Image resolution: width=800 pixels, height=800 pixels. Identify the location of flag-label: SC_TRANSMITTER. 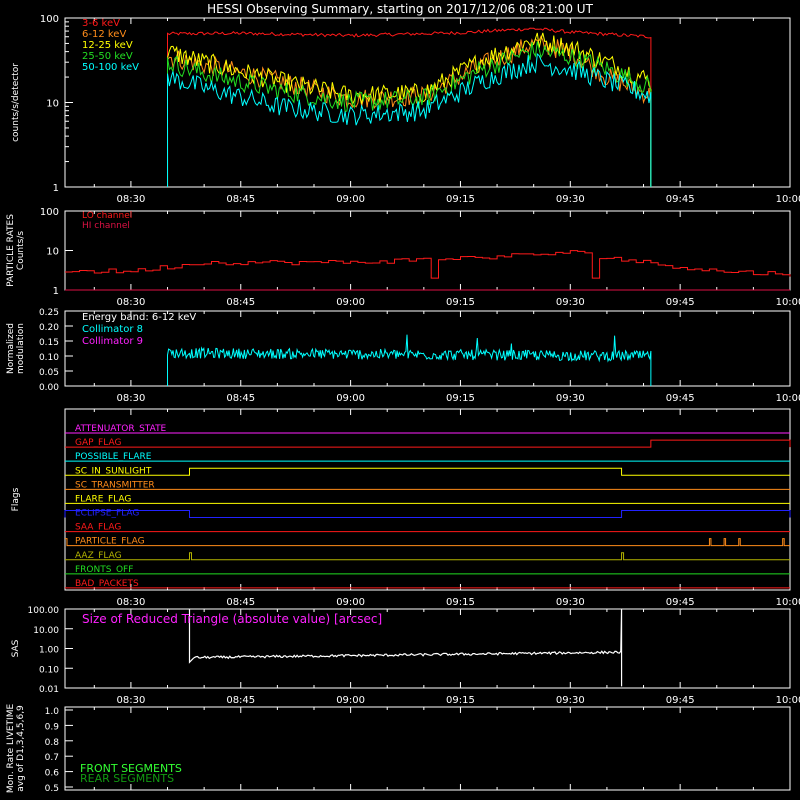
(115, 485).